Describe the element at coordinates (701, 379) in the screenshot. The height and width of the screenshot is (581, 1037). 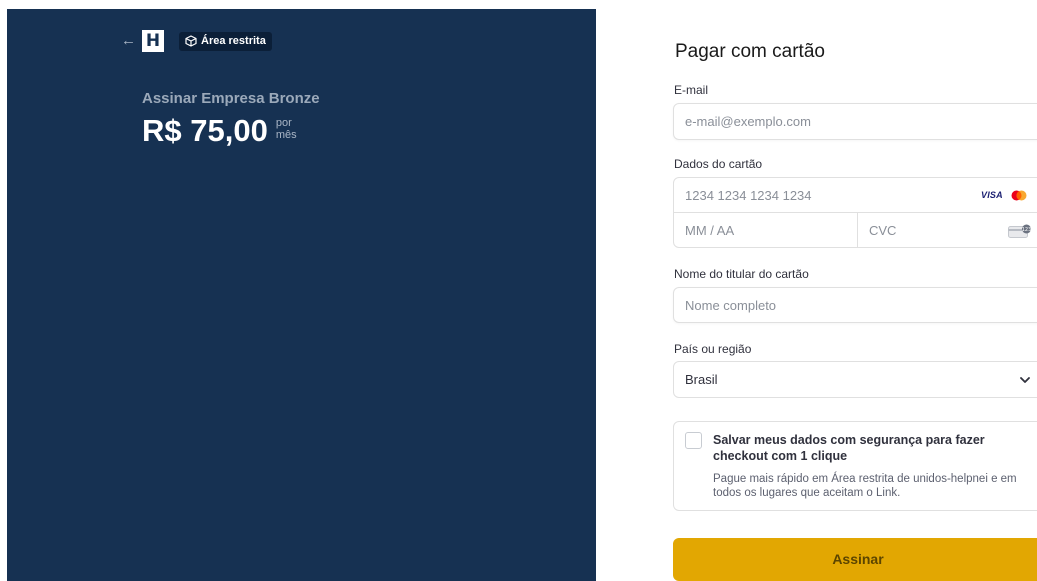
I see `country-value: Brasil` at that location.